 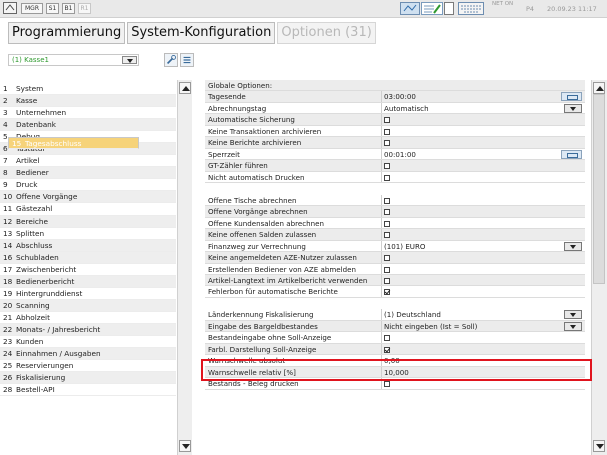 I want to click on app-menu-icon, so click(x=10, y=8).